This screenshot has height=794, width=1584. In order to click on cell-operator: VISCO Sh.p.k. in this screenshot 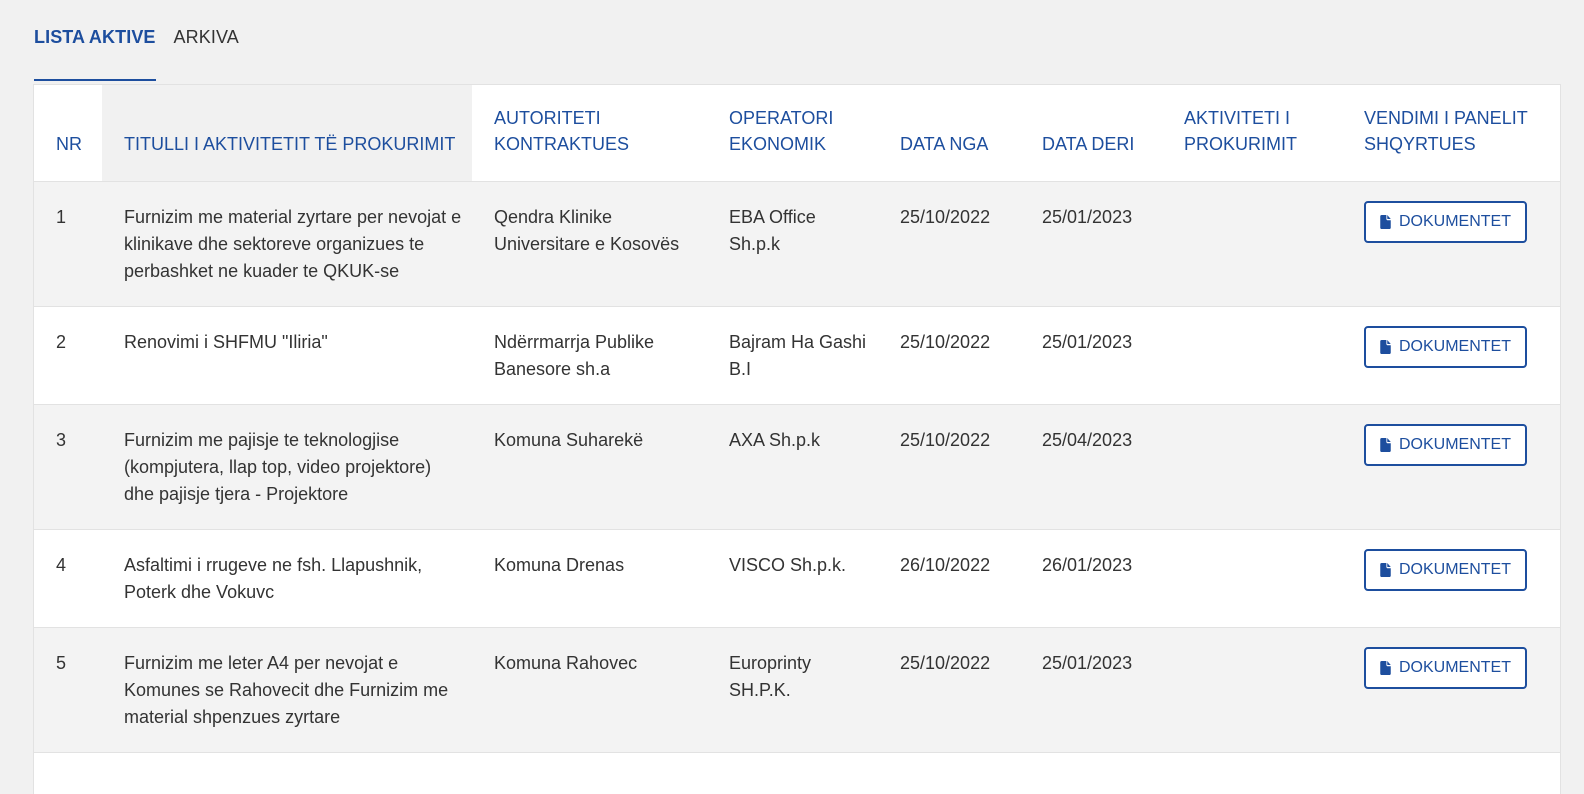, I will do `click(792, 578)`.